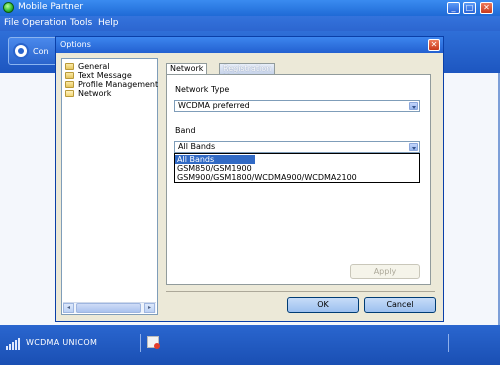  Describe the element at coordinates (118, 84) in the screenshot. I see `tree-item-label: Profile Management` at that location.